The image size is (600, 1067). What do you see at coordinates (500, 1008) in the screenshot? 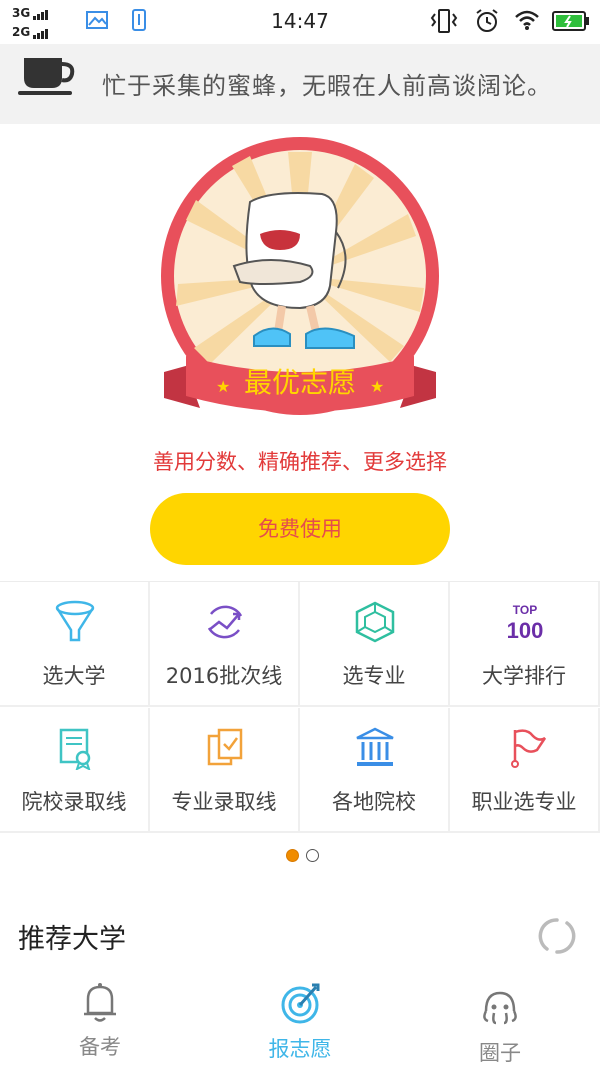
I see `octopus-icon` at bounding box center [500, 1008].